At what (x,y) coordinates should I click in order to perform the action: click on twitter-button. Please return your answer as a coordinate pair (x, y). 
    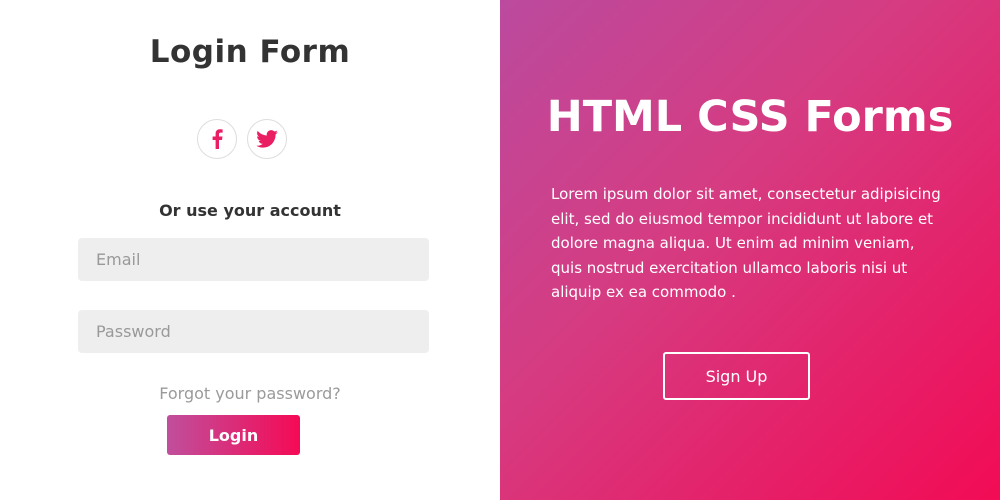
    Looking at the image, I should click on (267, 139).